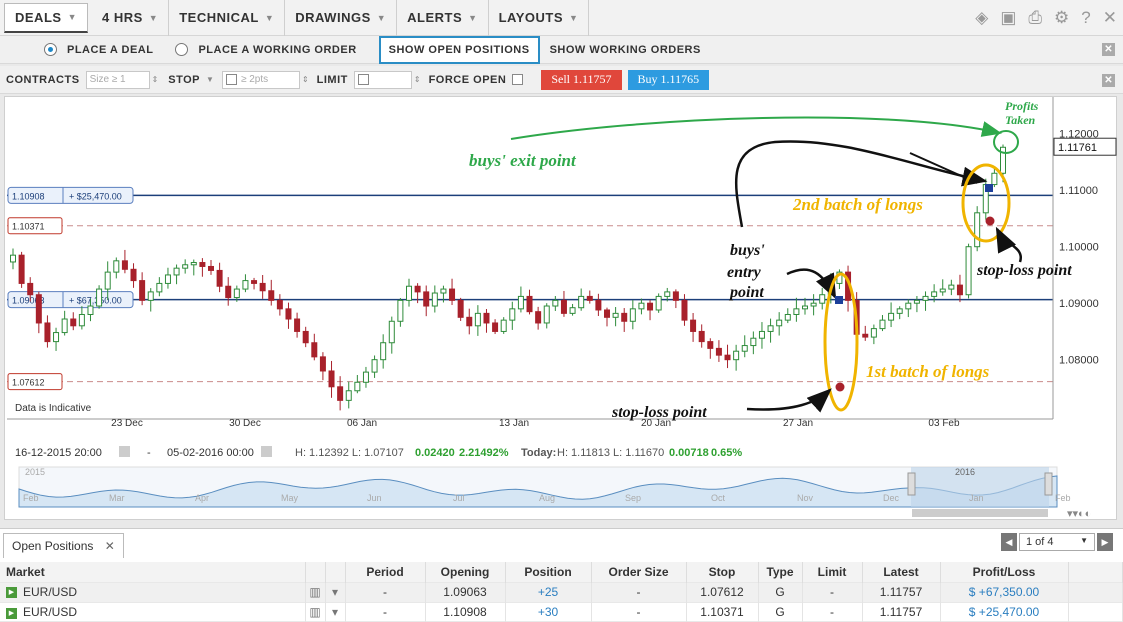 The width and height of the screenshot is (1123, 622). Describe the element at coordinates (254, 79) in the screenshot. I see `stop-placeholder: ≥ 2pts` at that location.